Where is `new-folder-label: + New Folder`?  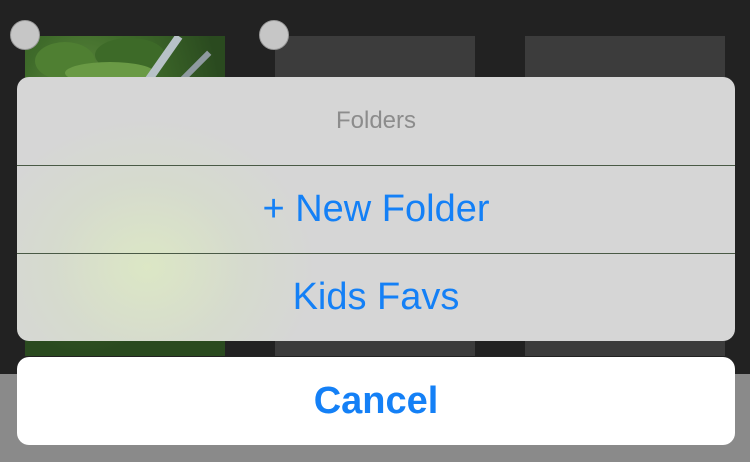
new-folder-label: + New Folder is located at coordinates (376, 209).